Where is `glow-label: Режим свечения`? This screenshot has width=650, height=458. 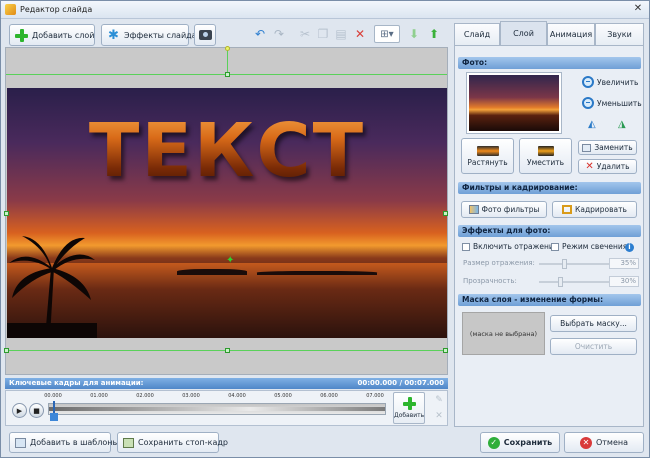
glow-label: Режим свечения is located at coordinates (595, 246).